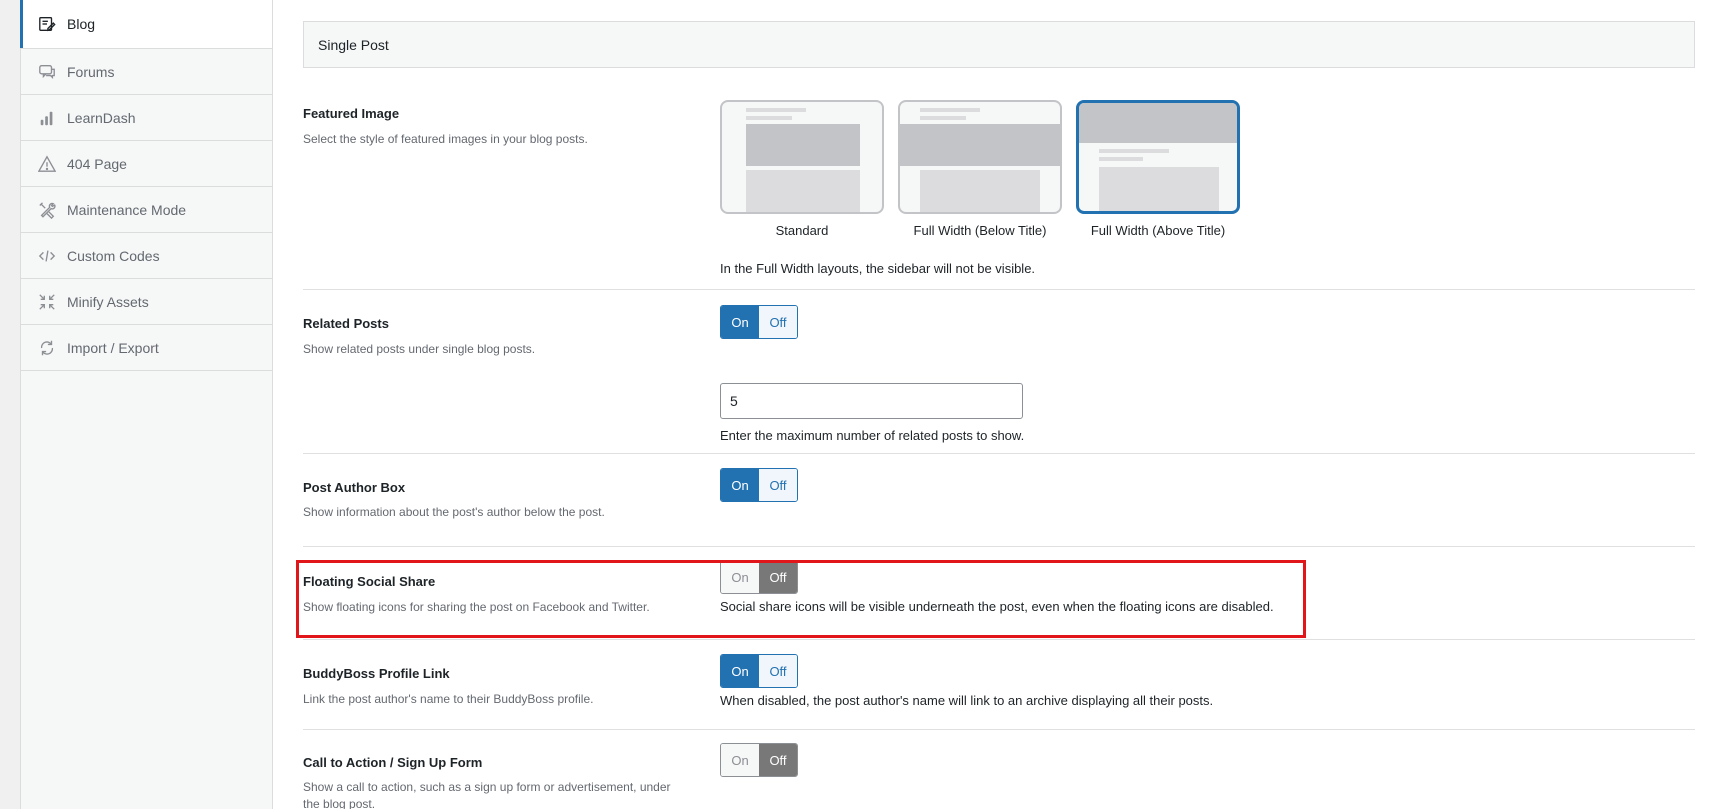 The image size is (1712, 809). What do you see at coordinates (108, 301) in the screenshot?
I see `sidebar-item-label: Minify Assets` at bounding box center [108, 301].